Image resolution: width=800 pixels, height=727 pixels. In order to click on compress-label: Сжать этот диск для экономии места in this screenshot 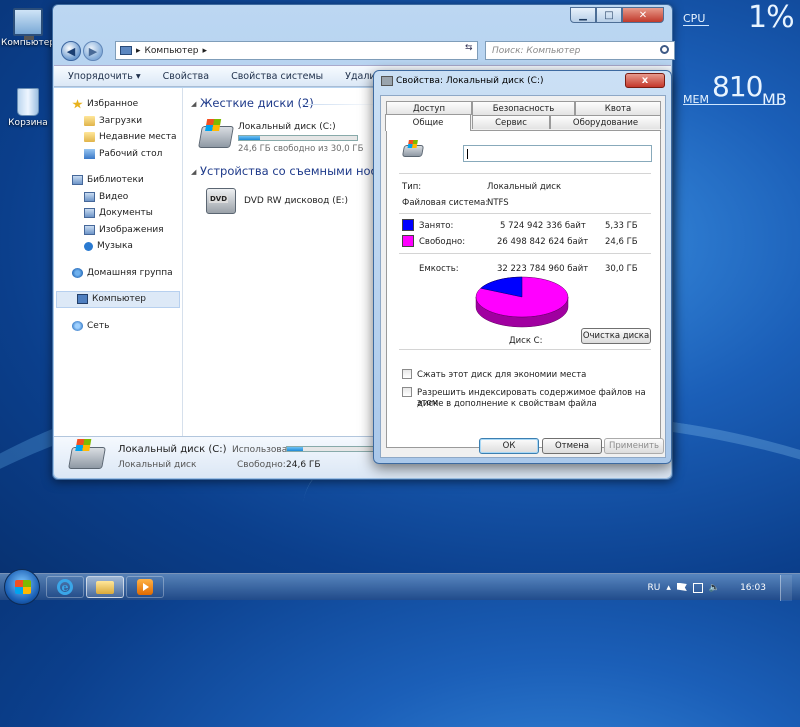, I will do `click(501, 375)`.